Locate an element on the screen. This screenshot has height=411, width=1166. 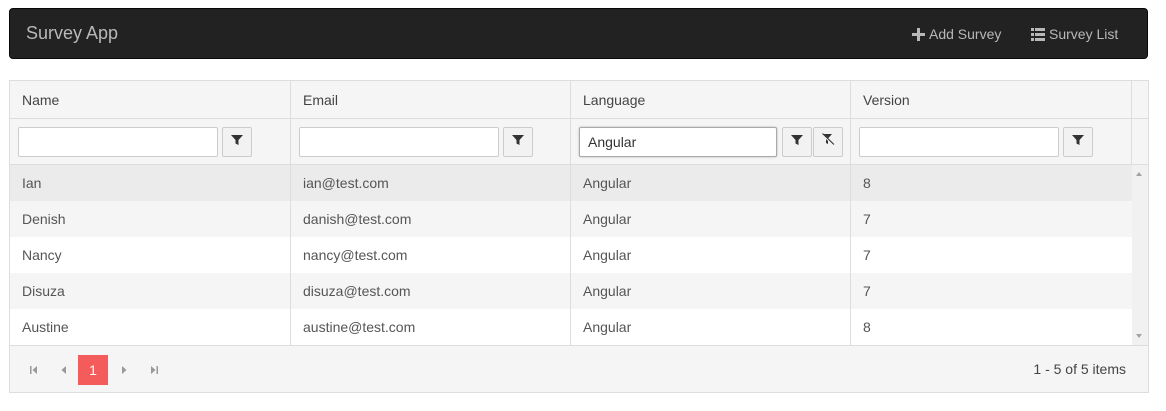
column-name: Name is located at coordinates (150, 122).